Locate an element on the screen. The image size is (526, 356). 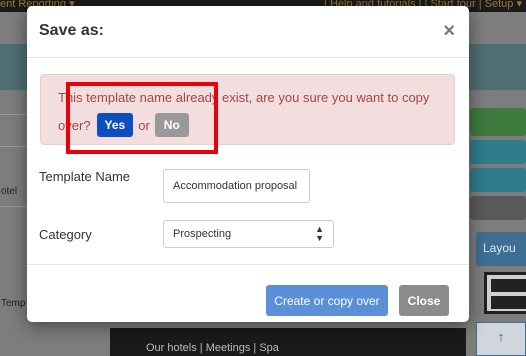
background-layout-panel: Layou is located at coordinates (501, 249).